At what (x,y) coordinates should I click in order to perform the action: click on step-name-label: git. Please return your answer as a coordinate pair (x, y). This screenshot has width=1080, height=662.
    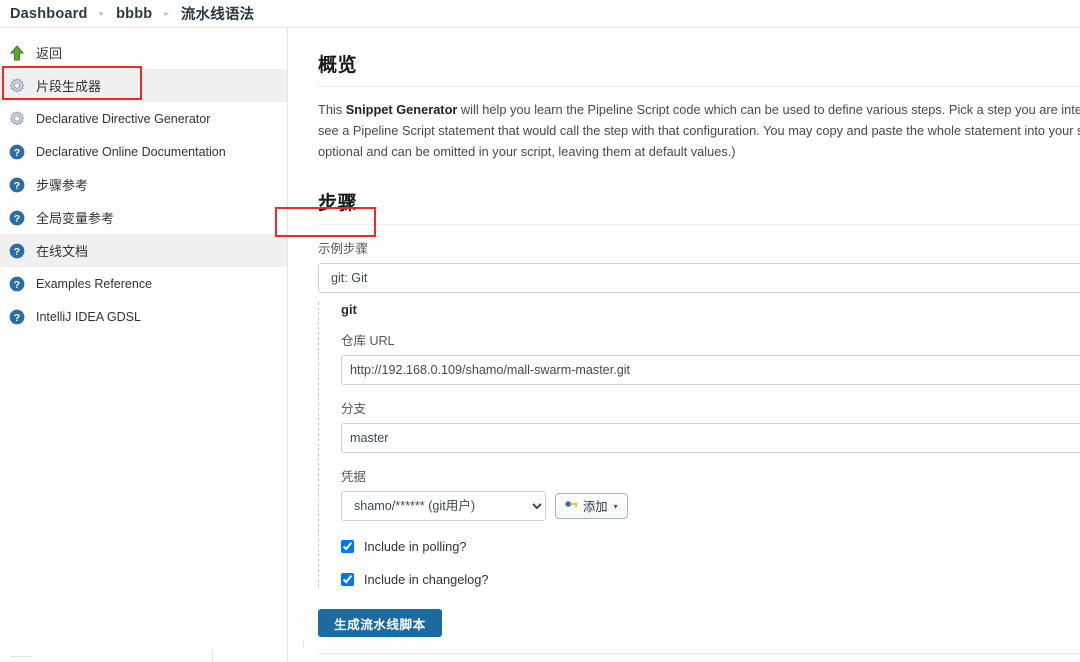
    Looking at the image, I should click on (349, 309).